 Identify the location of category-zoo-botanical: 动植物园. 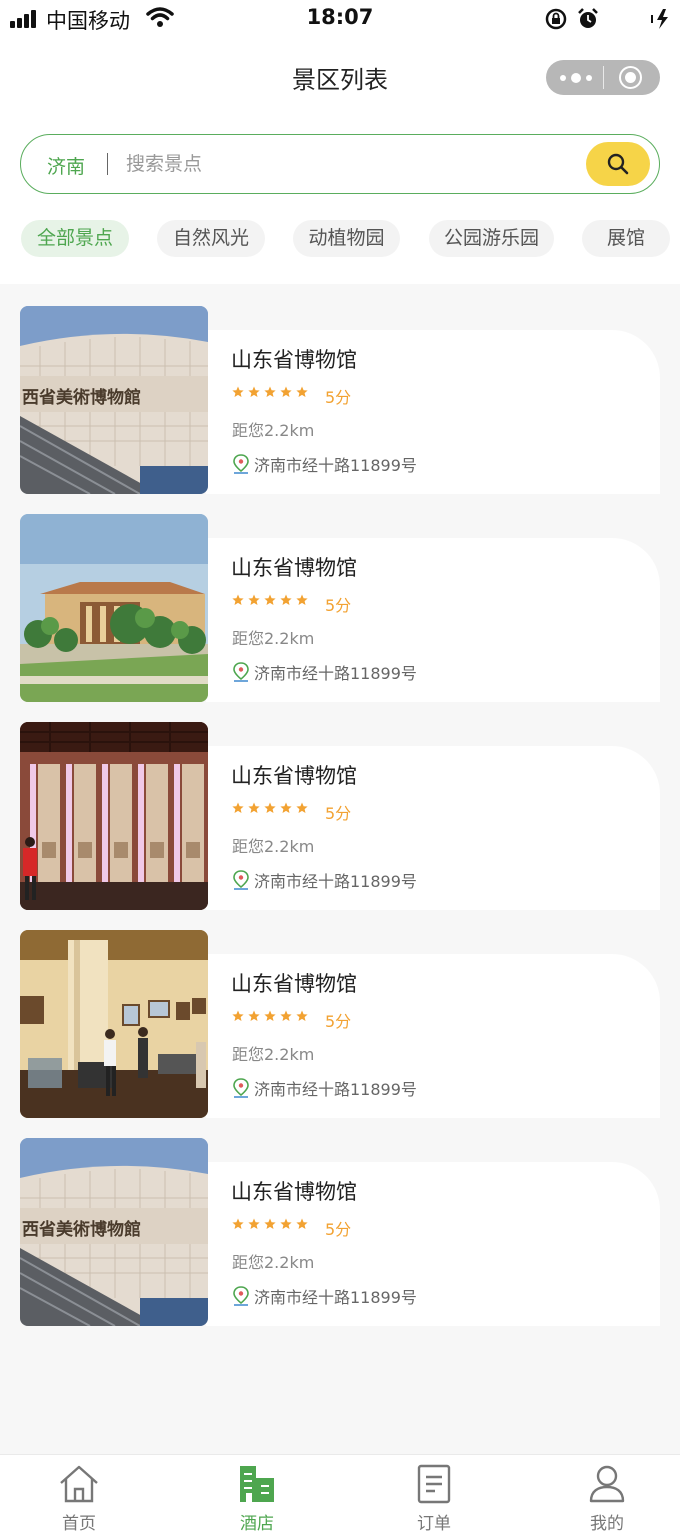
(346, 238).